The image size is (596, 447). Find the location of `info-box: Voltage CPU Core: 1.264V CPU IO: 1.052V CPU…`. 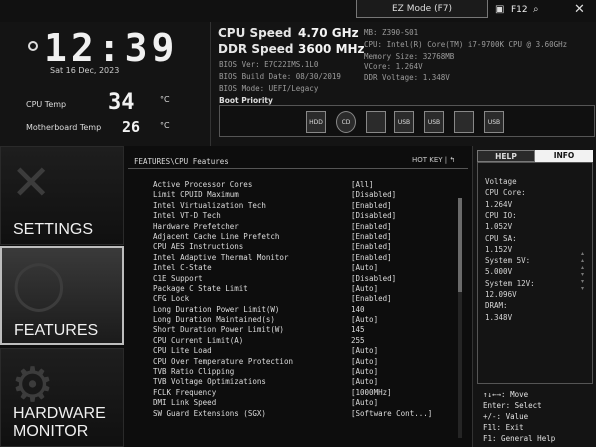

info-box: Voltage CPU Core: 1.264V CPU IO: 1.052V CPU… is located at coordinates (535, 273).